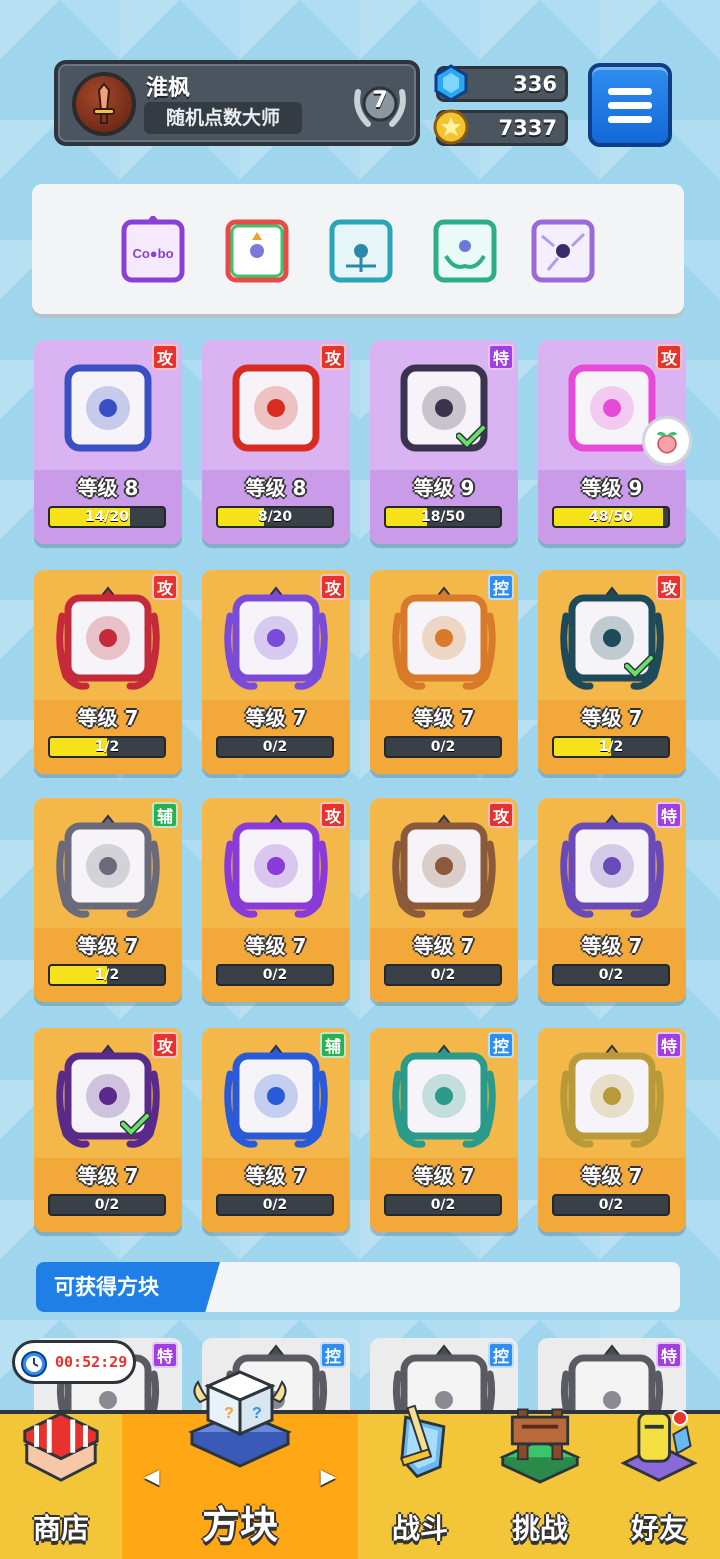 The image size is (720, 1559). Describe the element at coordinates (611, 517) in the screenshot. I see `progress-text: 48/50` at that location.